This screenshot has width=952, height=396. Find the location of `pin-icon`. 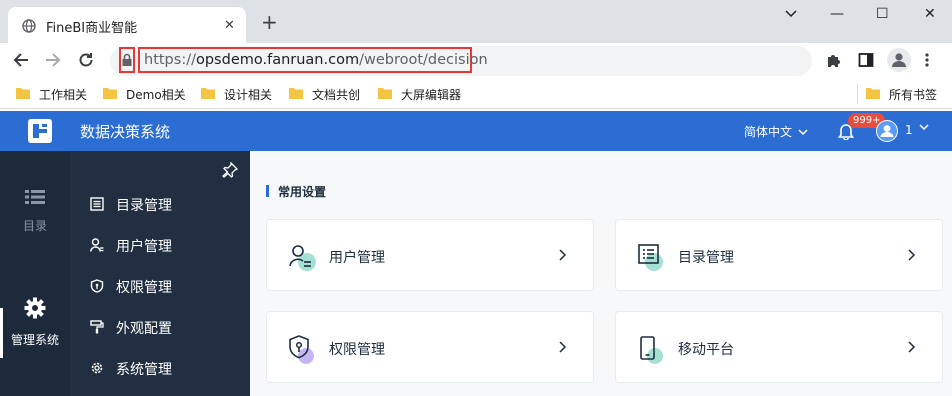

pin-icon is located at coordinates (230, 171).